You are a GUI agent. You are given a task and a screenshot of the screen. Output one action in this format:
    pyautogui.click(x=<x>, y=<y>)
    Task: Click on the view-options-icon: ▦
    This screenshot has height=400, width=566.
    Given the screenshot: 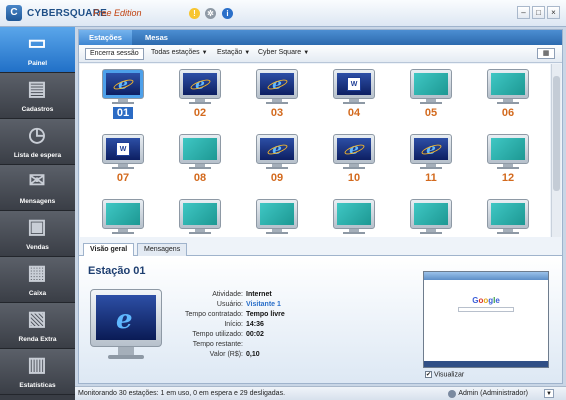 What is the action you would take?
    pyautogui.click(x=546, y=53)
    